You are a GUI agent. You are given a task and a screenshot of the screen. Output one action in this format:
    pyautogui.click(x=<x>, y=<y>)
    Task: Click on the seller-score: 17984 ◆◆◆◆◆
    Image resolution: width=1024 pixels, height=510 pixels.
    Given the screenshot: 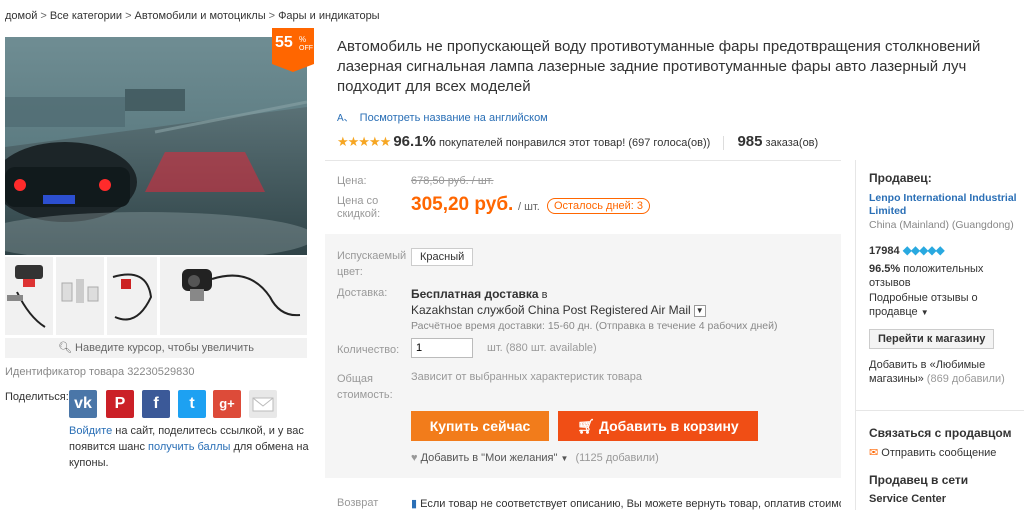 What is the action you would take?
    pyautogui.click(x=907, y=250)
    